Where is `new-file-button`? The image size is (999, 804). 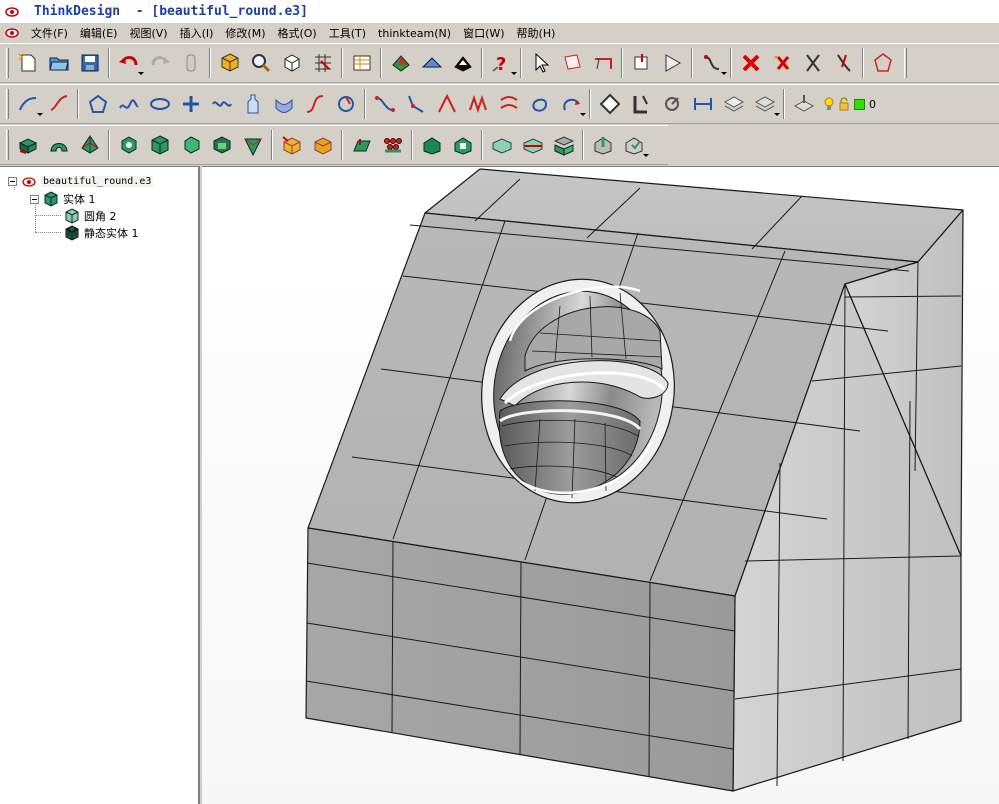 new-file-button is located at coordinates (27, 63).